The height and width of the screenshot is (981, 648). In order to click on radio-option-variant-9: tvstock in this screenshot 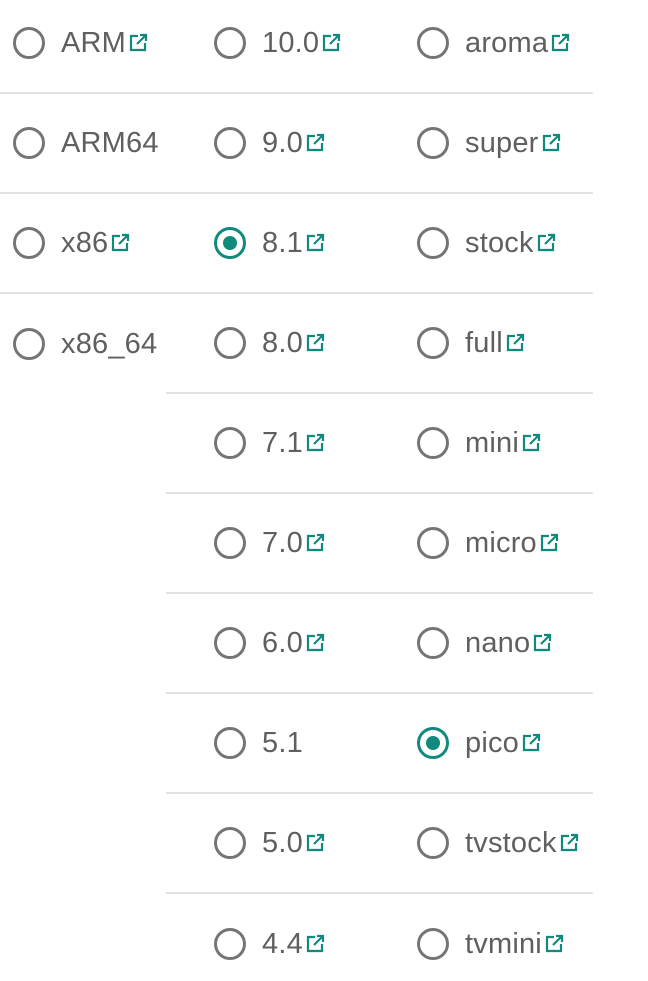, I will do `click(481, 844)`.